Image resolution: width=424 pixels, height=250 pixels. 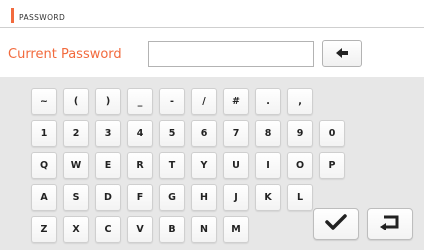 I want to click on keyboard-key: P, so click(x=332, y=165).